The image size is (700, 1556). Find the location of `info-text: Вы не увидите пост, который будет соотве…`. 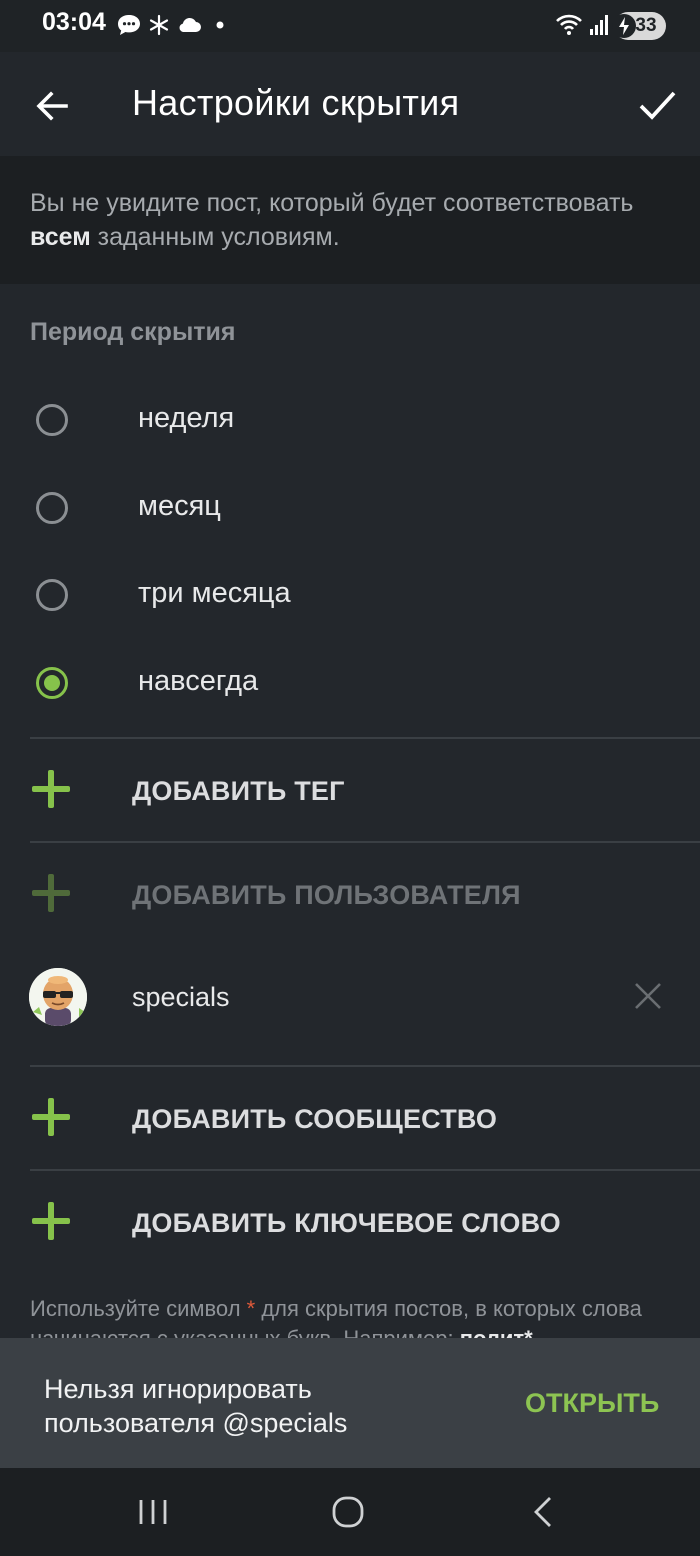

info-text: Вы не увидите пост, который будет соотве… is located at coordinates (350, 220).